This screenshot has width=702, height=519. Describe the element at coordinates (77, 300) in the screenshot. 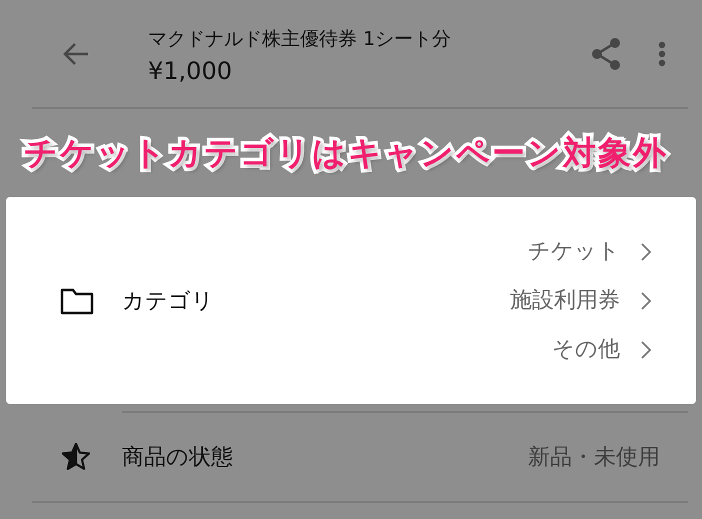

I see `folder-icon` at that location.